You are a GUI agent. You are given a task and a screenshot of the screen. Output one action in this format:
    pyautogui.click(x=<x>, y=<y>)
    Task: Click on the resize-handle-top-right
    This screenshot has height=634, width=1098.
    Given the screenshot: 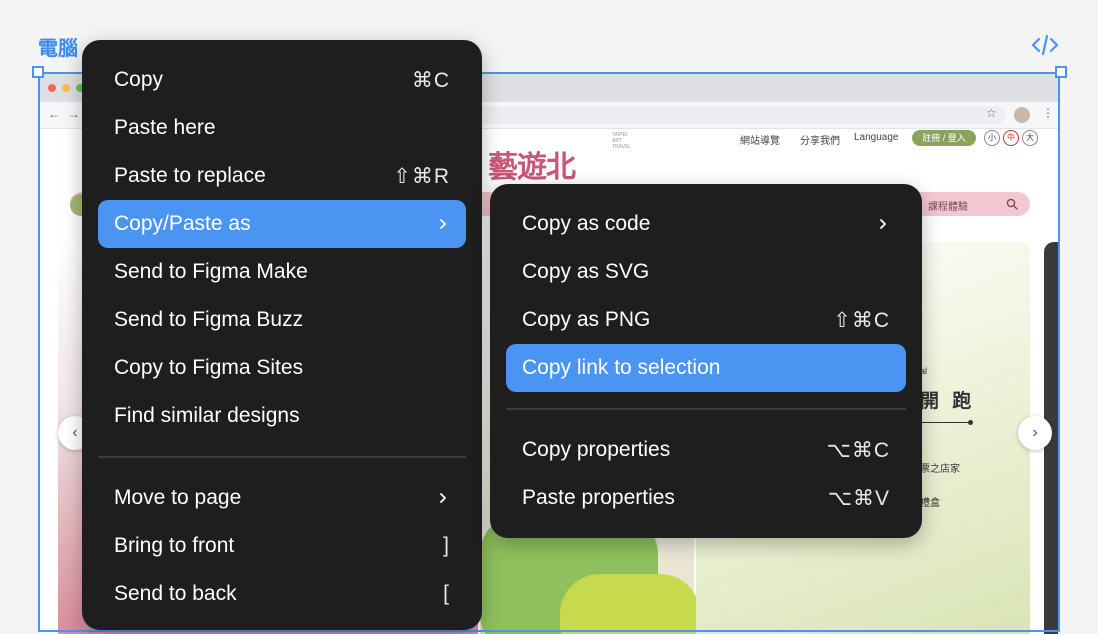 What is the action you would take?
    pyautogui.click(x=1061, y=72)
    